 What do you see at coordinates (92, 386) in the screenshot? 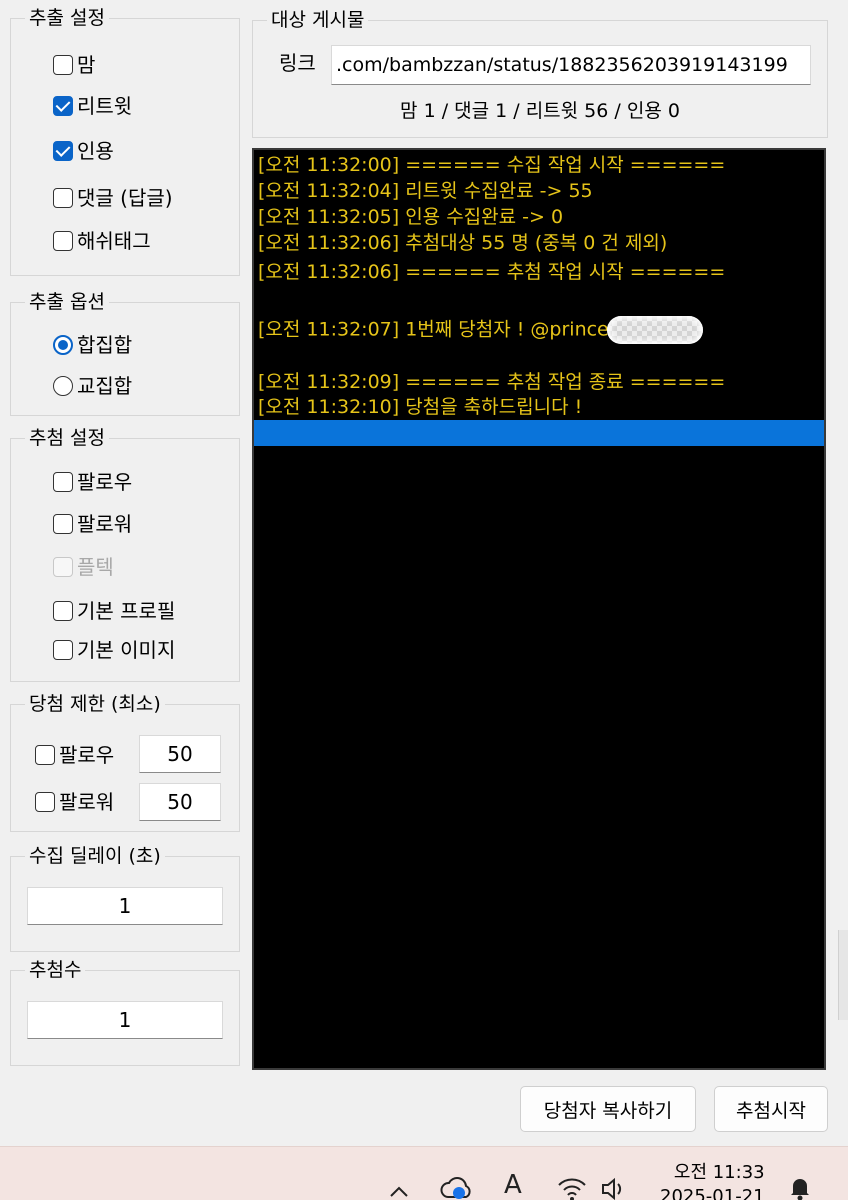
I see `radio-intersection: 교집합` at bounding box center [92, 386].